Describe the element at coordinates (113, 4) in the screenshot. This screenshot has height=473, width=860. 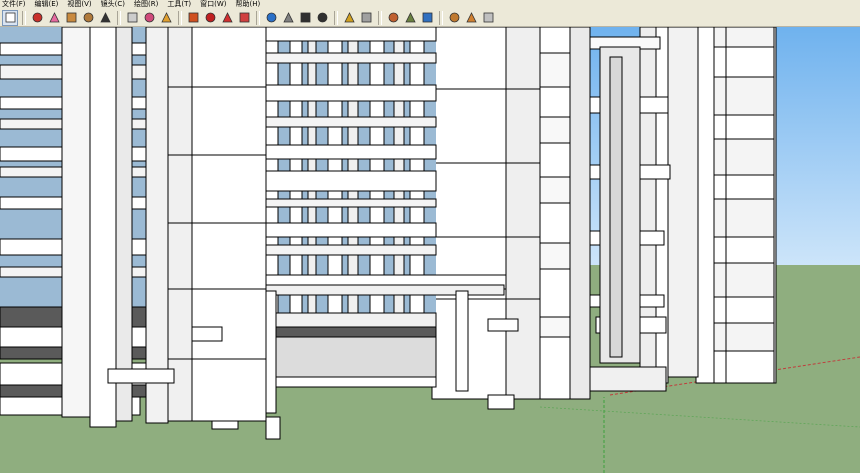
I see `menu-item-3: 镜头(C)` at that location.